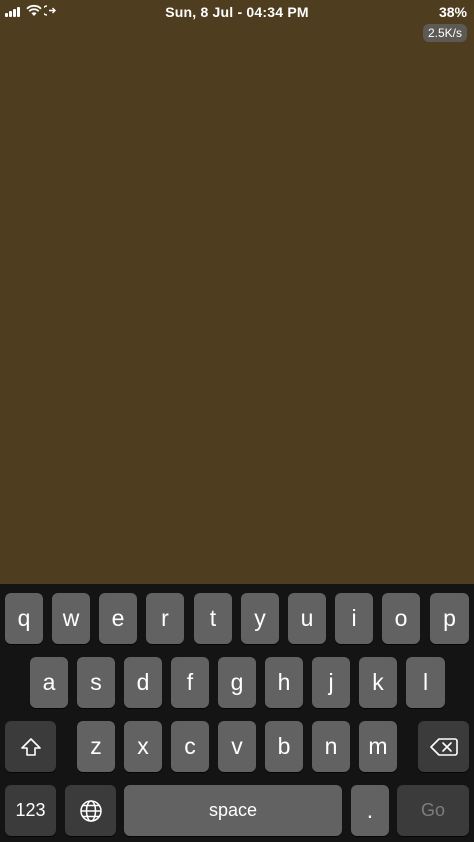 The width and height of the screenshot is (474, 842). Describe the element at coordinates (449, 618) in the screenshot. I see `key-p: p` at that location.